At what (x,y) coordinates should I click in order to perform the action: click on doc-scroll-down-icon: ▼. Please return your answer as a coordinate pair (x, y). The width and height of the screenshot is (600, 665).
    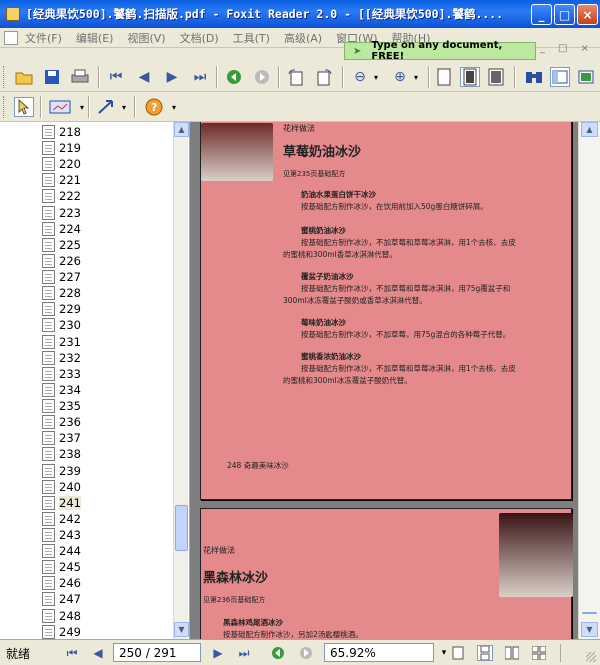
    Looking at the image, I should click on (589, 629).